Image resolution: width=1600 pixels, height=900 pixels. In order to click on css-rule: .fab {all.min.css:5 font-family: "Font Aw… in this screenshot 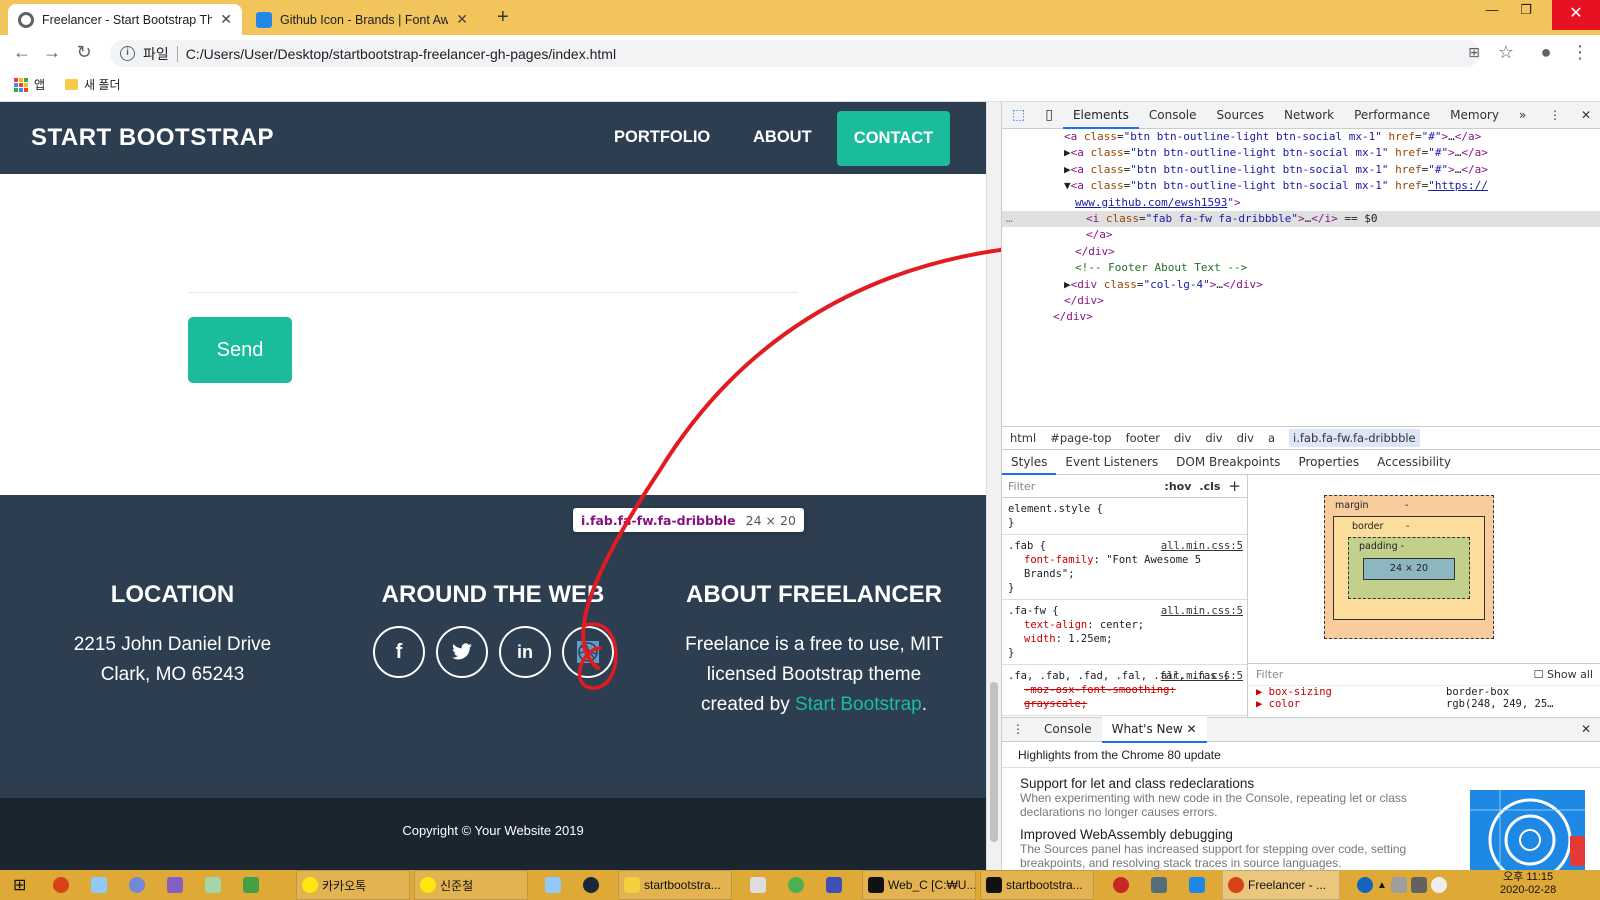, I will do `click(1124, 567)`.